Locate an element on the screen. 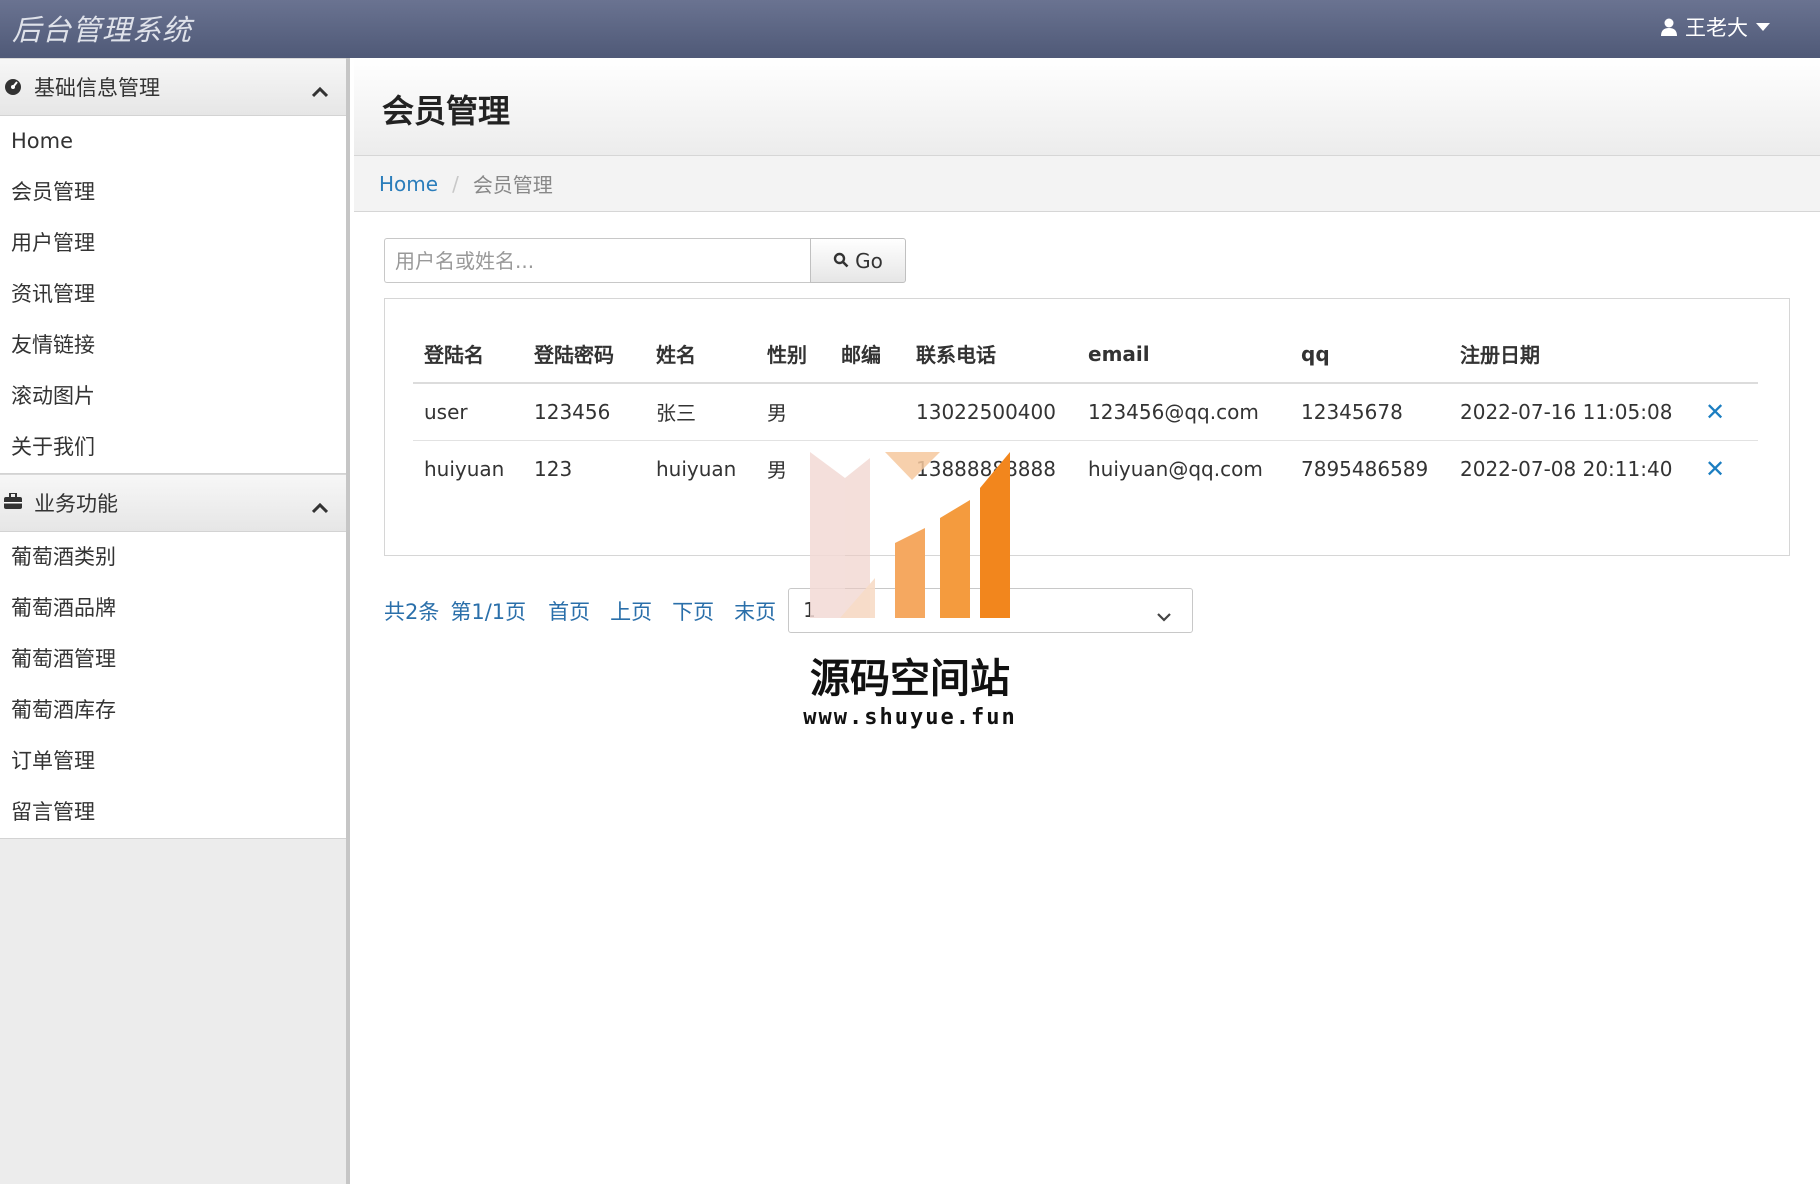  user-name: 王老大 is located at coordinates (1716, 28).